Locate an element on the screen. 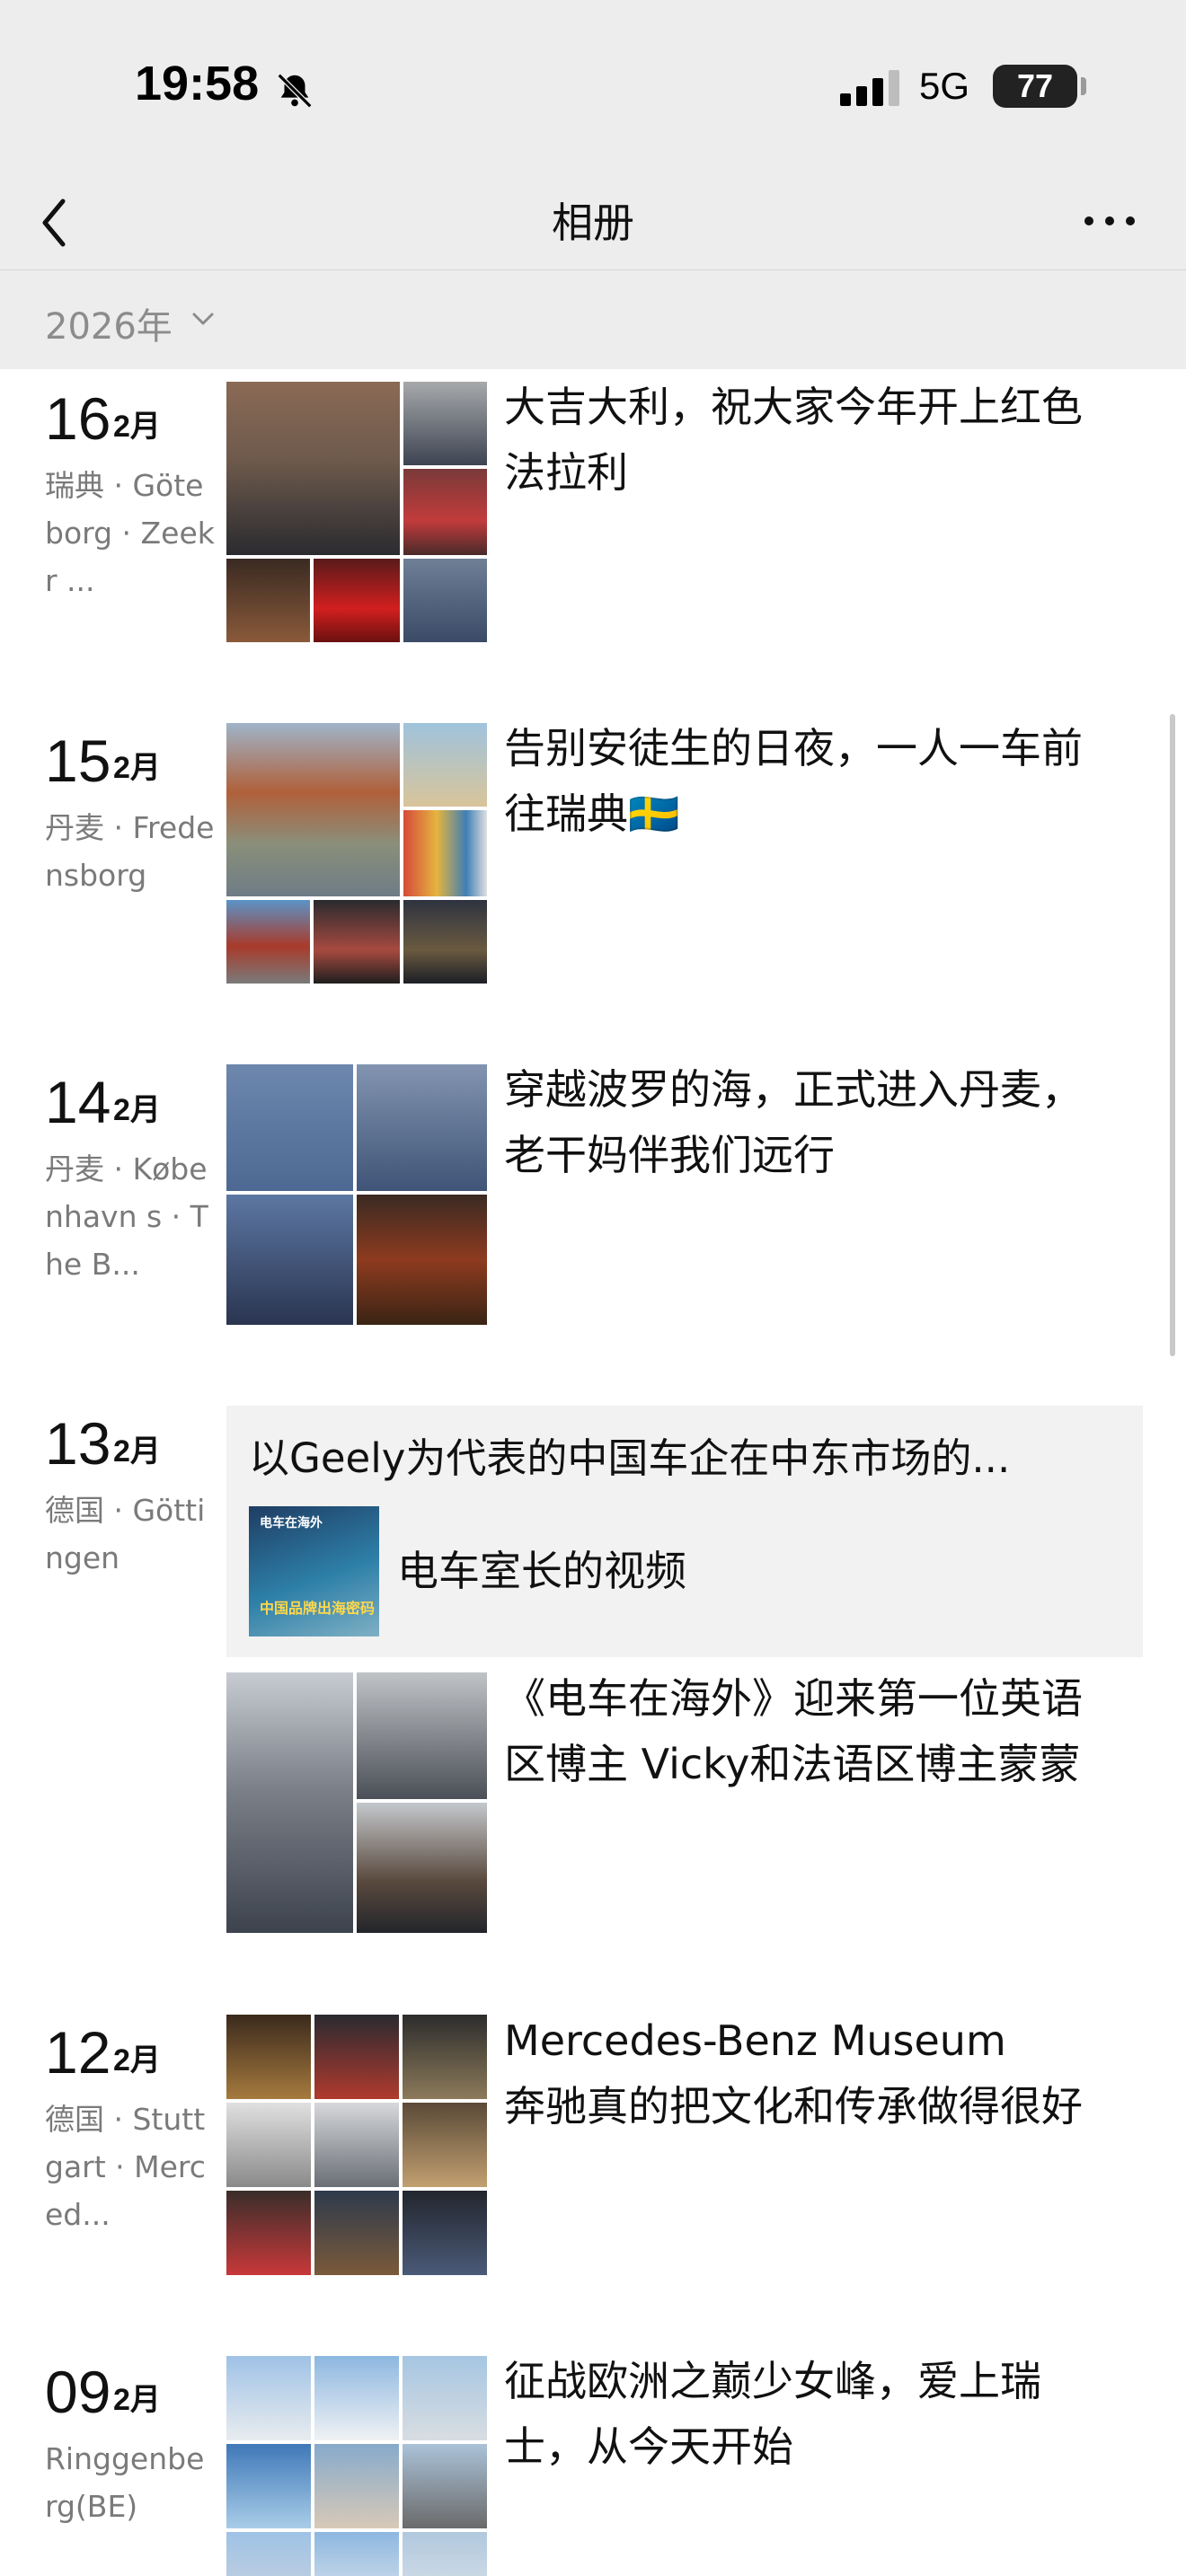 The height and width of the screenshot is (2576, 1186). post-day: 13 is located at coordinates (78, 1443).